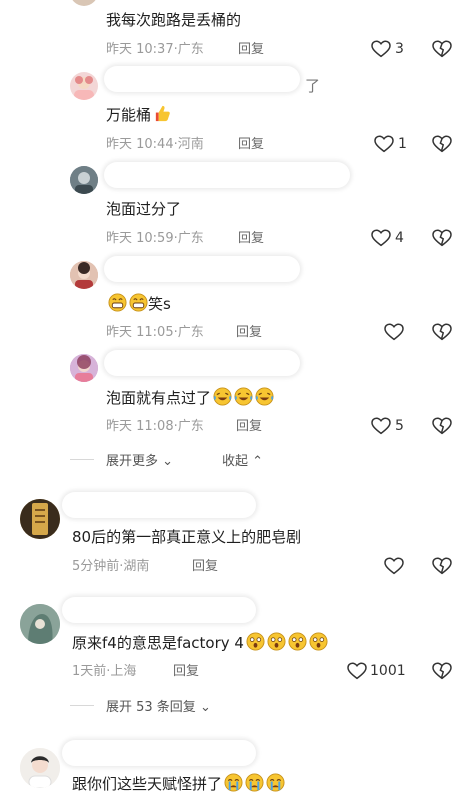  I want to click on comment-meta: 昨天 10:37·广东, so click(155, 49).